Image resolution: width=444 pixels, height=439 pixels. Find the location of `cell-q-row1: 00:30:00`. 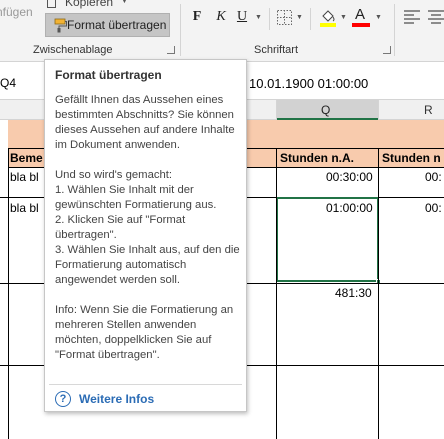

cell-q-row1: 00:30:00 is located at coordinates (349, 177).